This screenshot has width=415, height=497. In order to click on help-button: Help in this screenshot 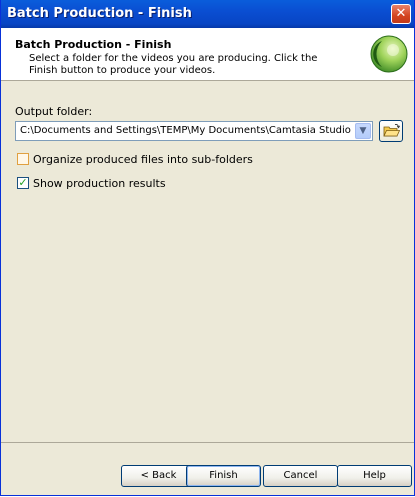, I will do `click(374, 476)`.